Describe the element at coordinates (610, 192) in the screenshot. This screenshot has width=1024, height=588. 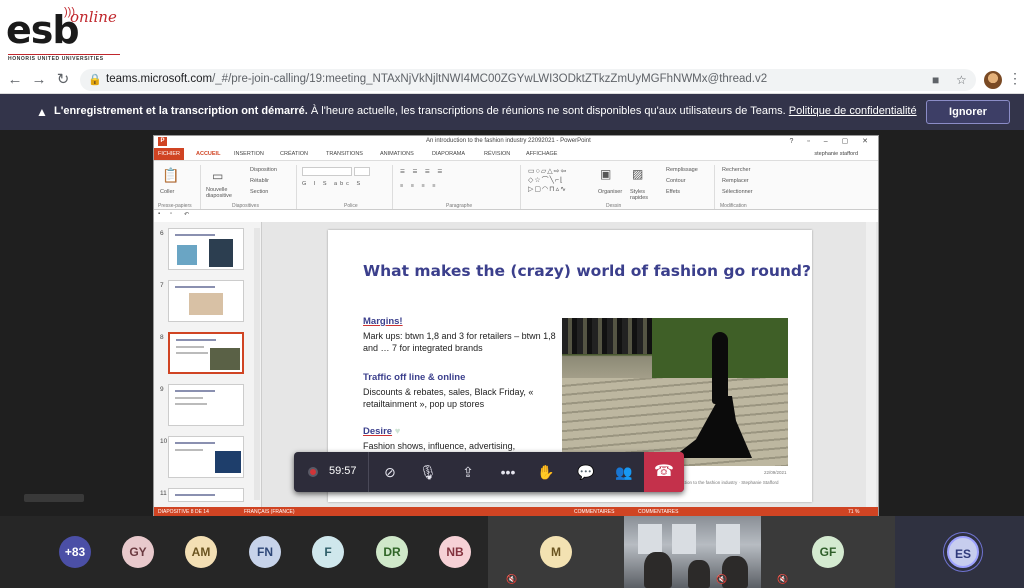
I see `arrange-button: Organiser` at that location.